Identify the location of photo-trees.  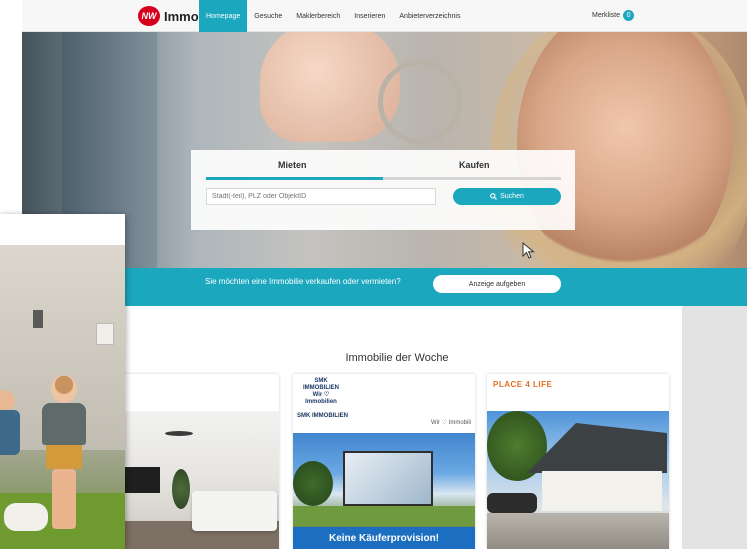
(313, 483).